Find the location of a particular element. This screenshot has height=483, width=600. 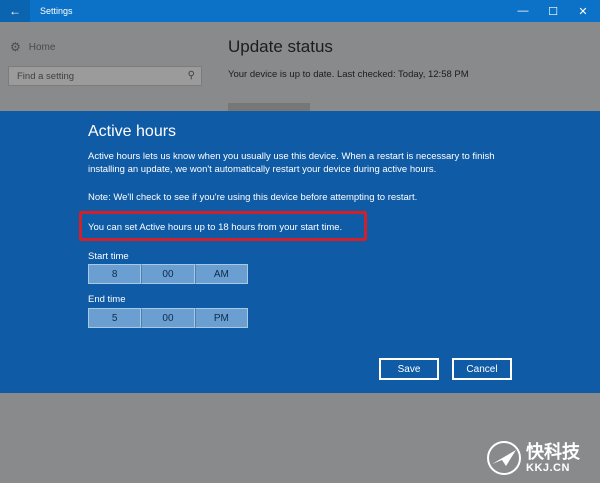

start-minute: 00 is located at coordinates (168, 274).